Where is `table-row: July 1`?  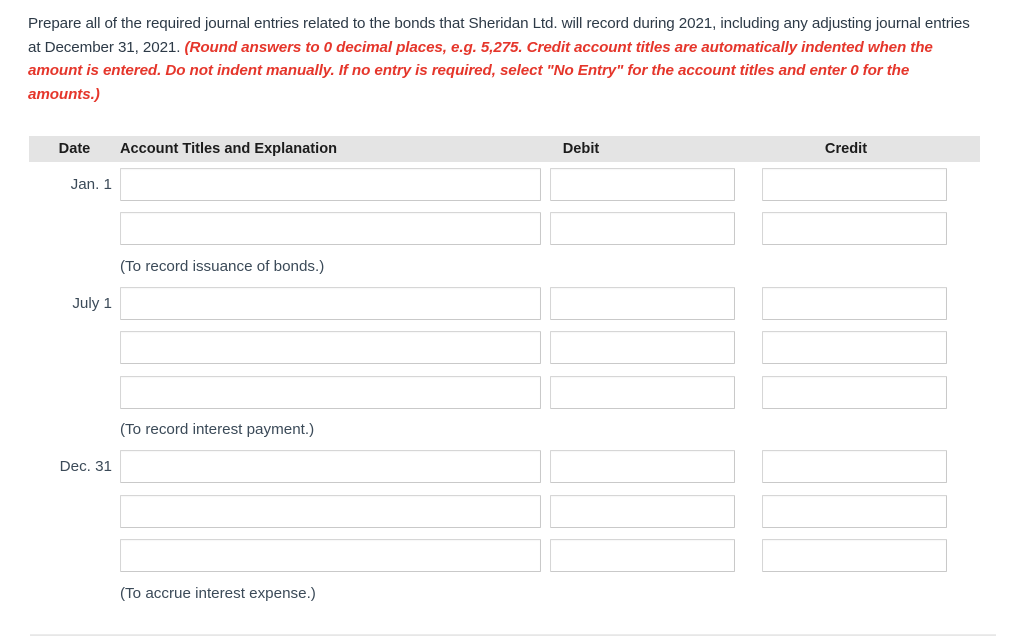 table-row: July 1 is located at coordinates (504, 303).